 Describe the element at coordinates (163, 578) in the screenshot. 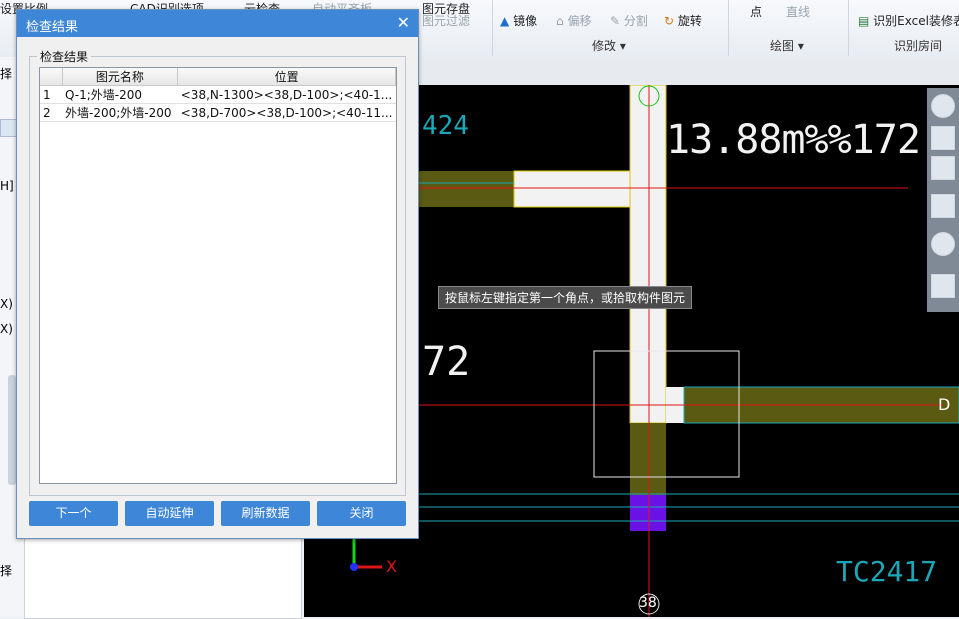

I see `left-content-pane` at that location.